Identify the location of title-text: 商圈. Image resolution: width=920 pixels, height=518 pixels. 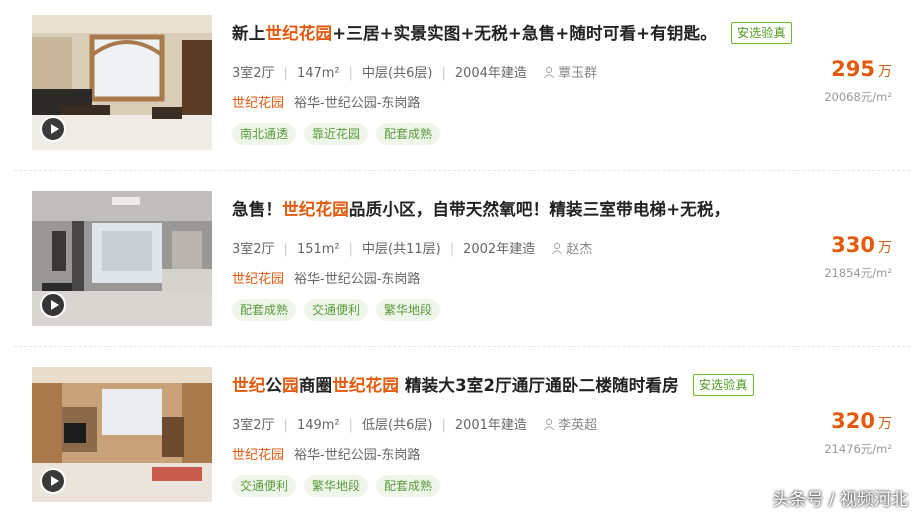
(315, 385).